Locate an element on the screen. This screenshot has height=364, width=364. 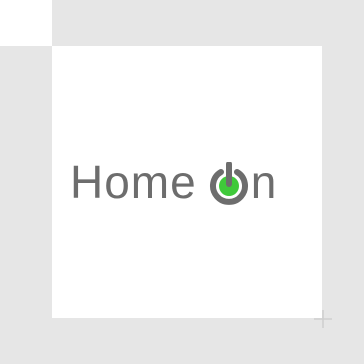
frame-strip-left is located at coordinates (26, 205).